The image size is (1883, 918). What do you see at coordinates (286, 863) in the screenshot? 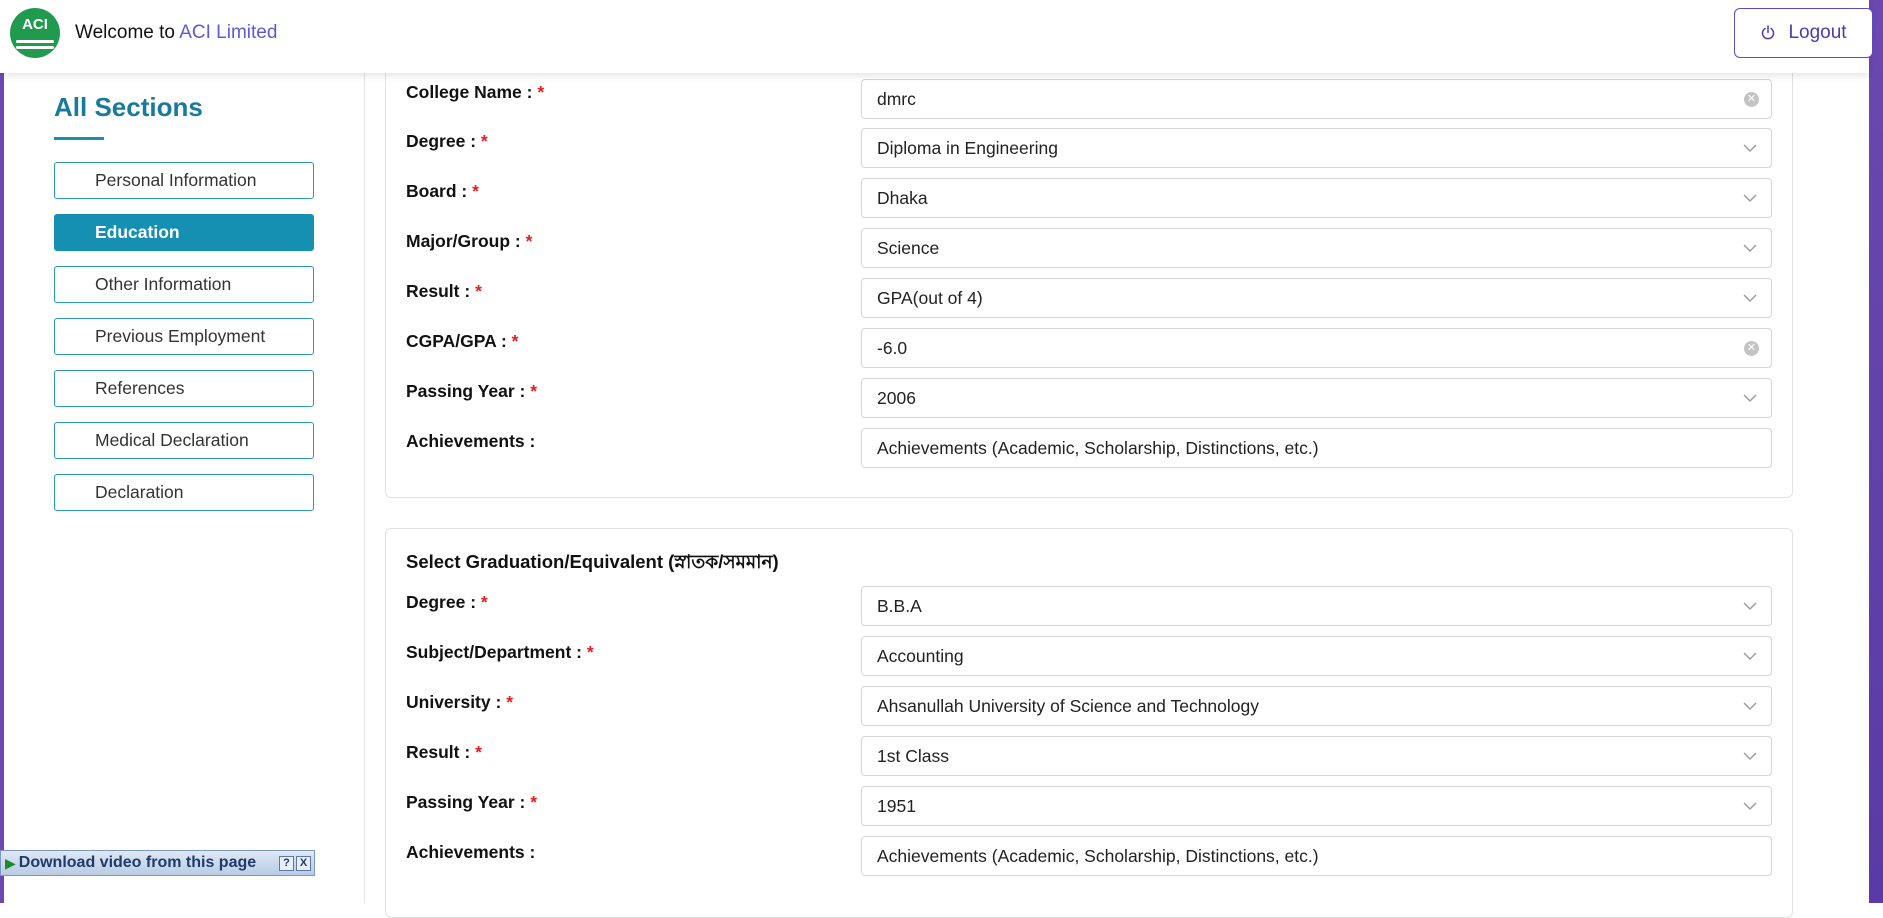
I see `help-icon: ?` at bounding box center [286, 863].